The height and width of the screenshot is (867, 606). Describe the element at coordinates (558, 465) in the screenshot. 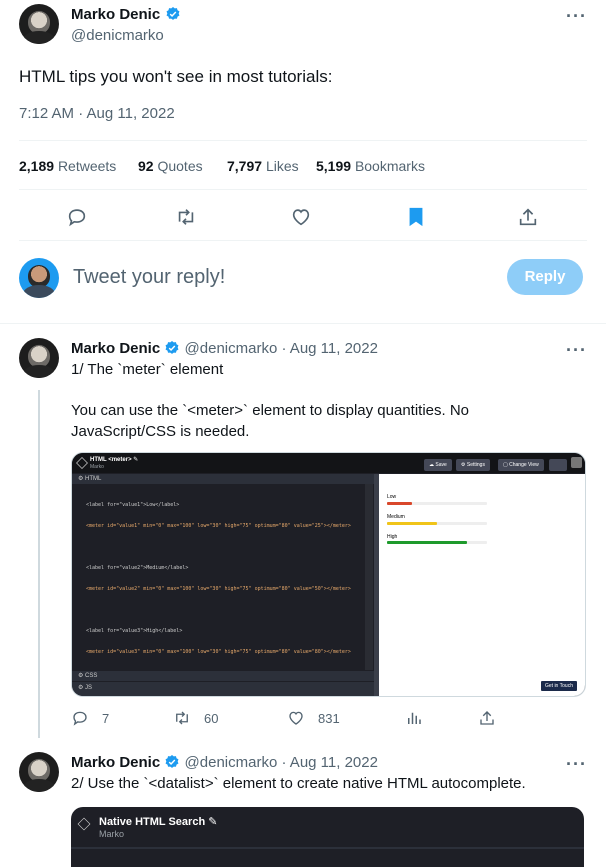

I see `embed-menu-button` at that location.